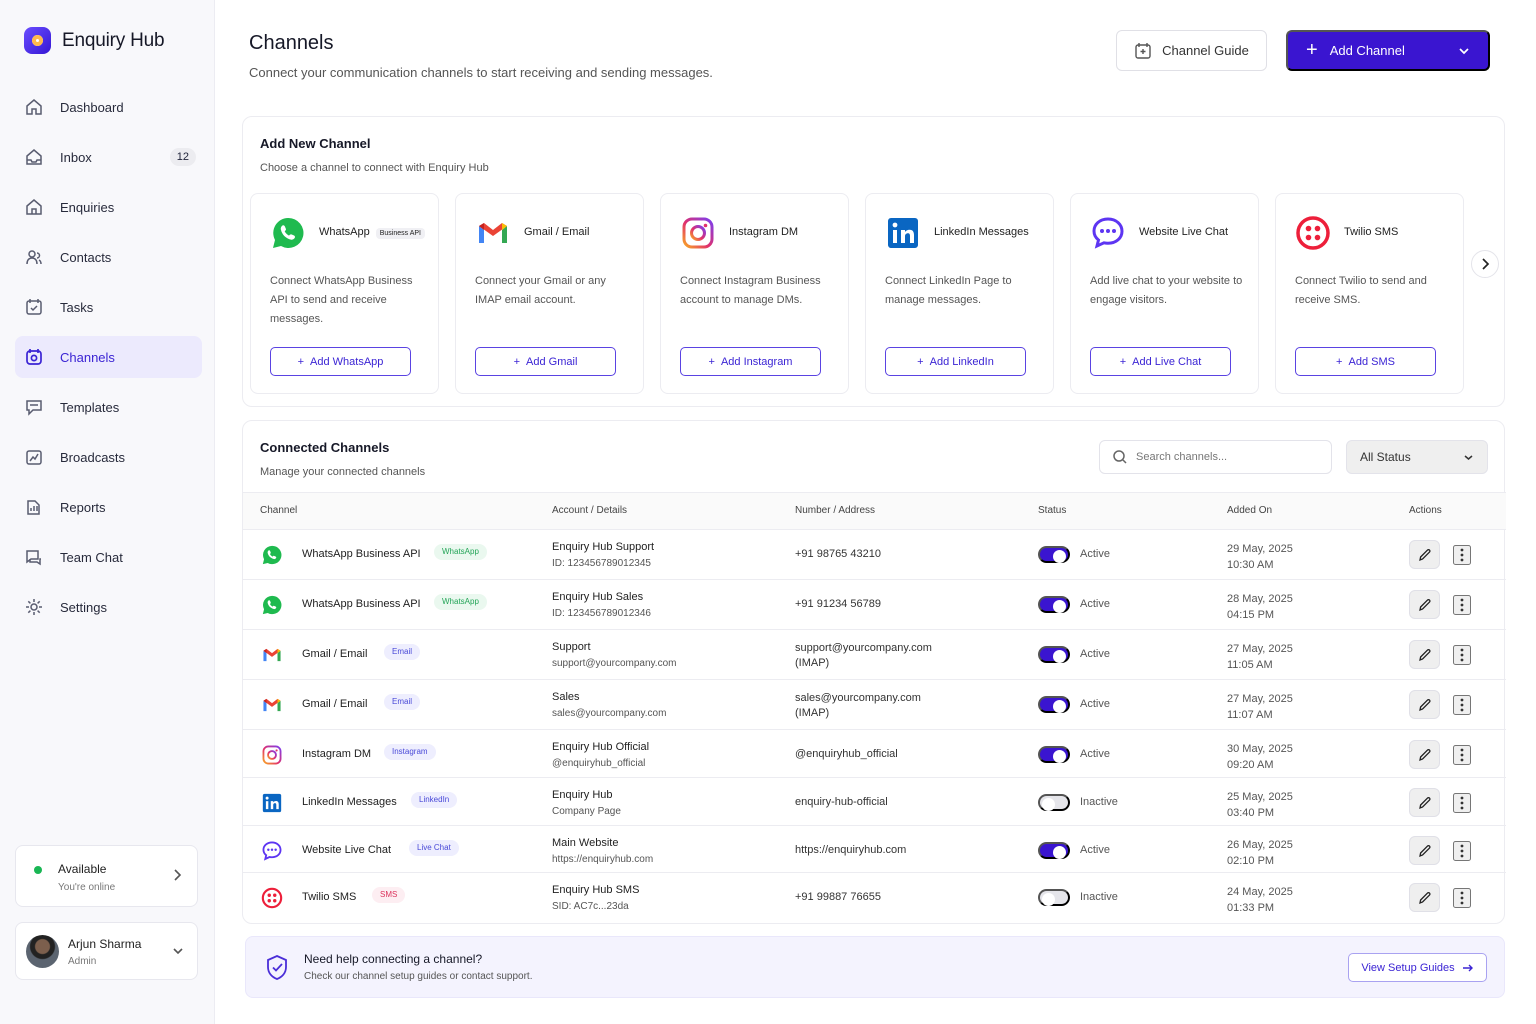 The image size is (1536, 1024). Describe the element at coordinates (1160, 361) in the screenshot. I see `add-live-chat-button: + Add Live Chat` at that location.